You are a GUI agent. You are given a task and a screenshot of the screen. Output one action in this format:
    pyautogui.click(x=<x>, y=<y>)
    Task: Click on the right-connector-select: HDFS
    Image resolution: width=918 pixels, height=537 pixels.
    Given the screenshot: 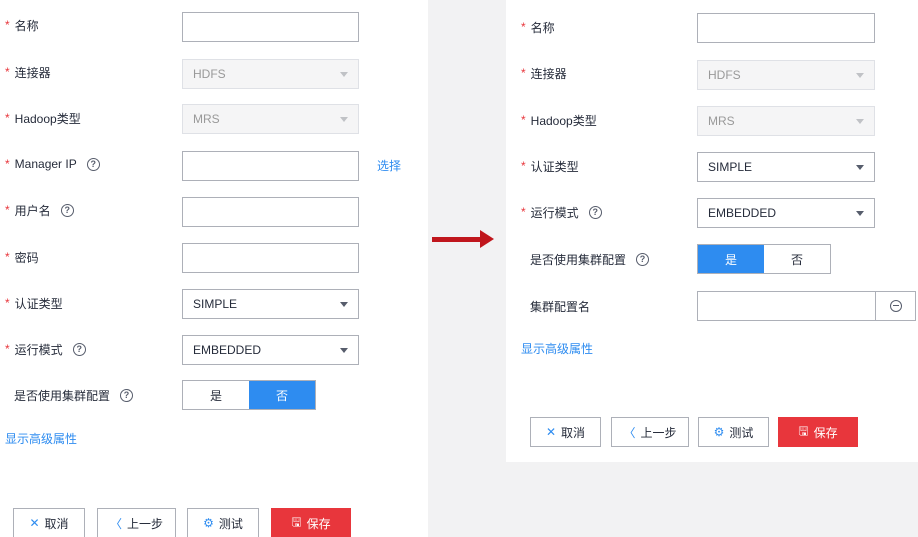 What is the action you would take?
    pyautogui.click(x=786, y=75)
    